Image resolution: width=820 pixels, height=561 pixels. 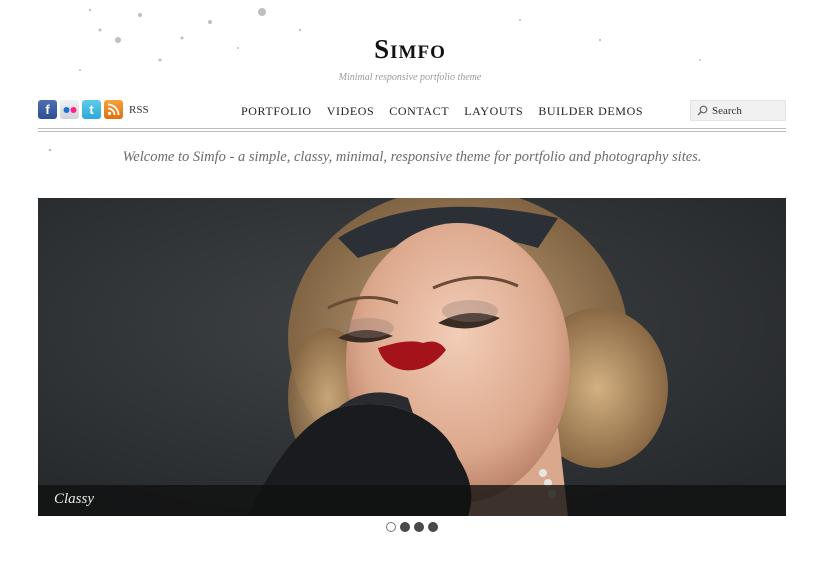 I want to click on twitter-icon: t, so click(x=91, y=109).